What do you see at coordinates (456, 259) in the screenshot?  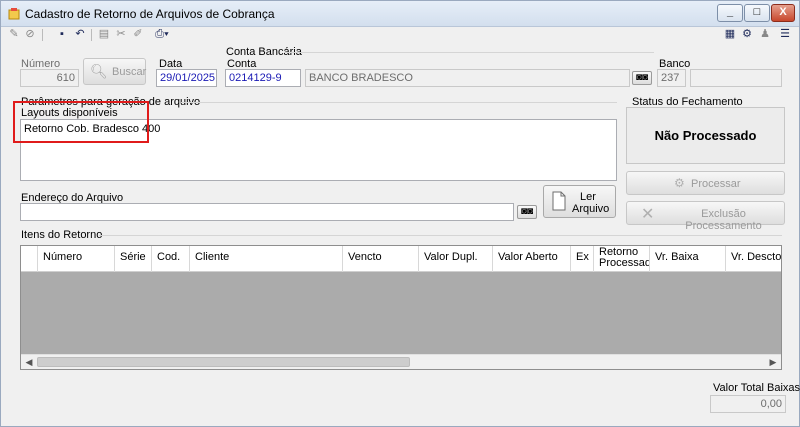 I see `col-valor-dupl: Valor Dupl.` at bounding box center [456, 259].